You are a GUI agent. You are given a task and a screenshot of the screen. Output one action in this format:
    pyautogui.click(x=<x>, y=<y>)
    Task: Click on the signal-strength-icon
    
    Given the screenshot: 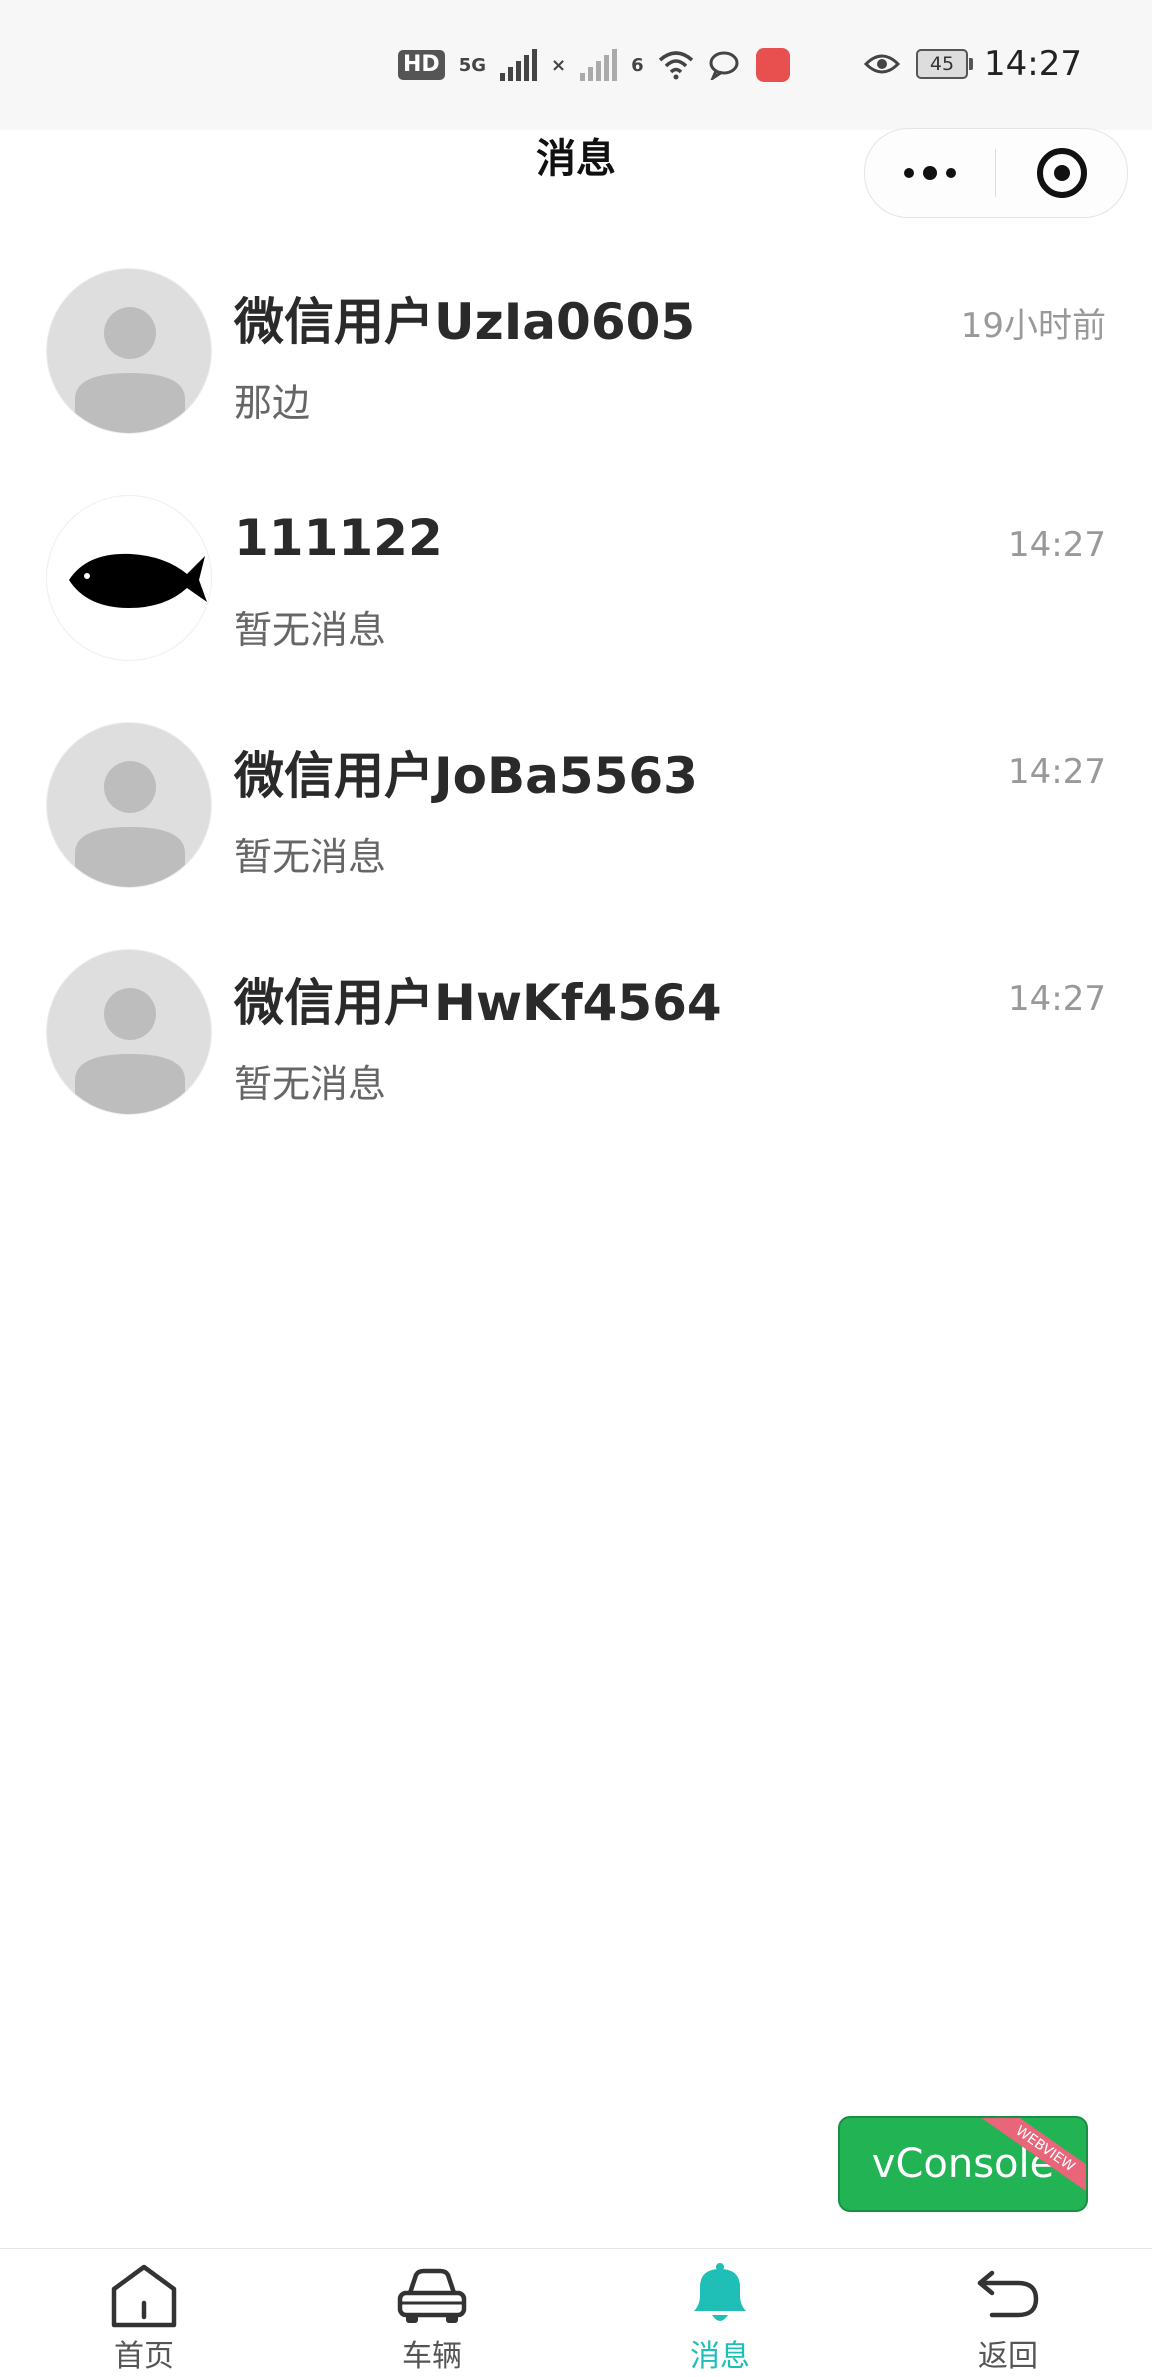 What is the action you would take?
    pyautogui.click(x=518, y=65)
    